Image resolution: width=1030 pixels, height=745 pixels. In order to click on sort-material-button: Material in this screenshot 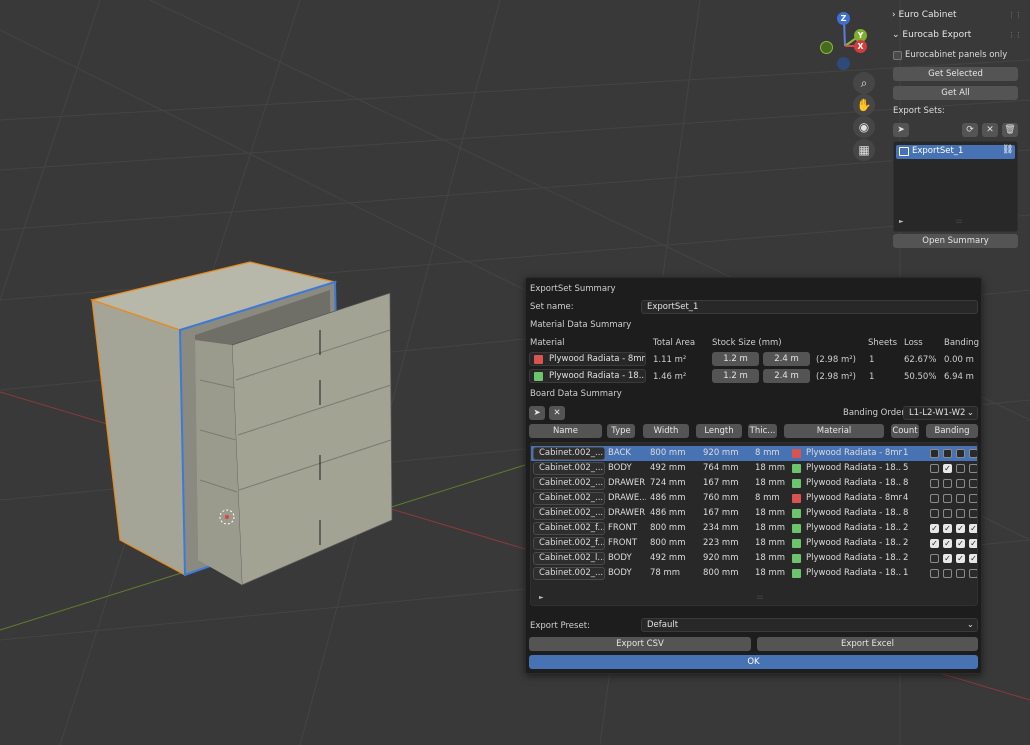, I will do `click(834, 431)`.